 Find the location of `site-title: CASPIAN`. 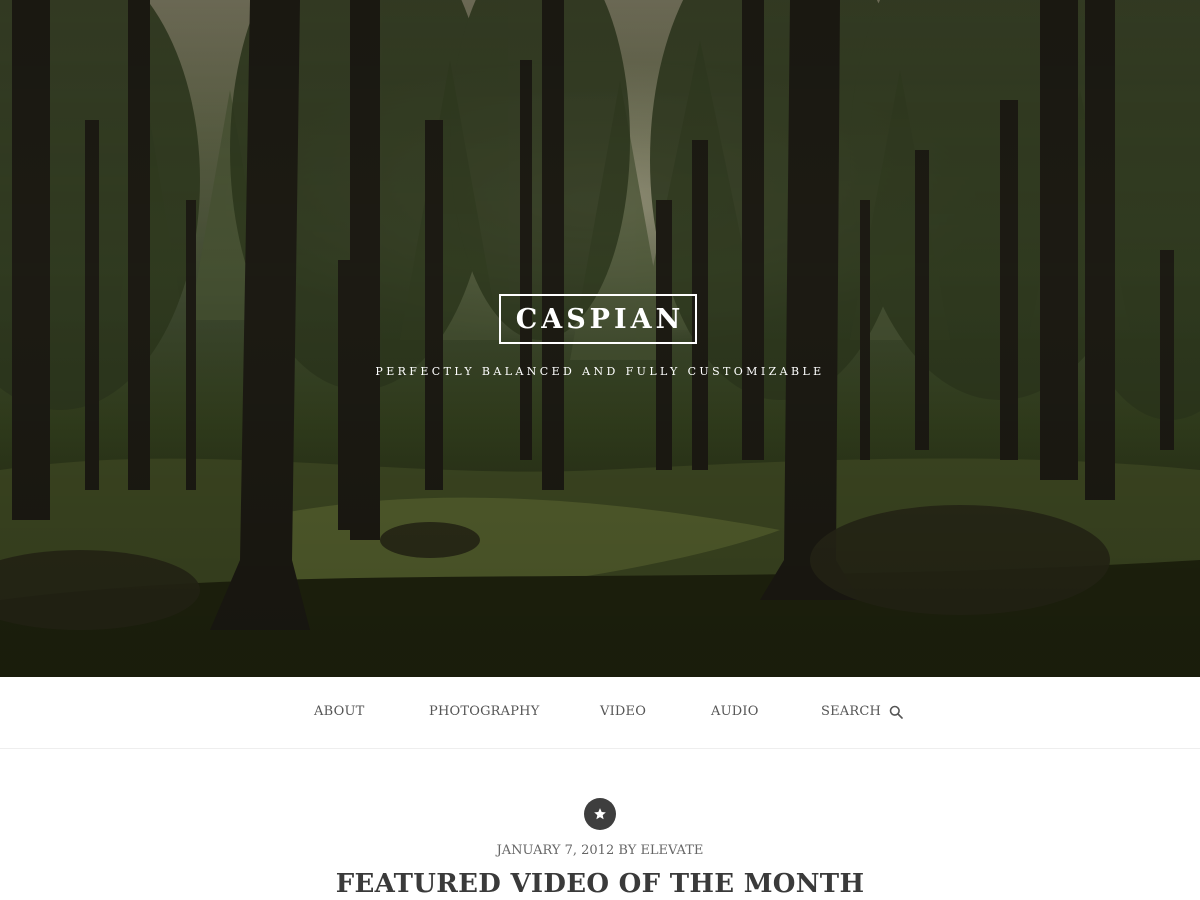

site-title: CASPIAN is located at coordinates (600, 319).